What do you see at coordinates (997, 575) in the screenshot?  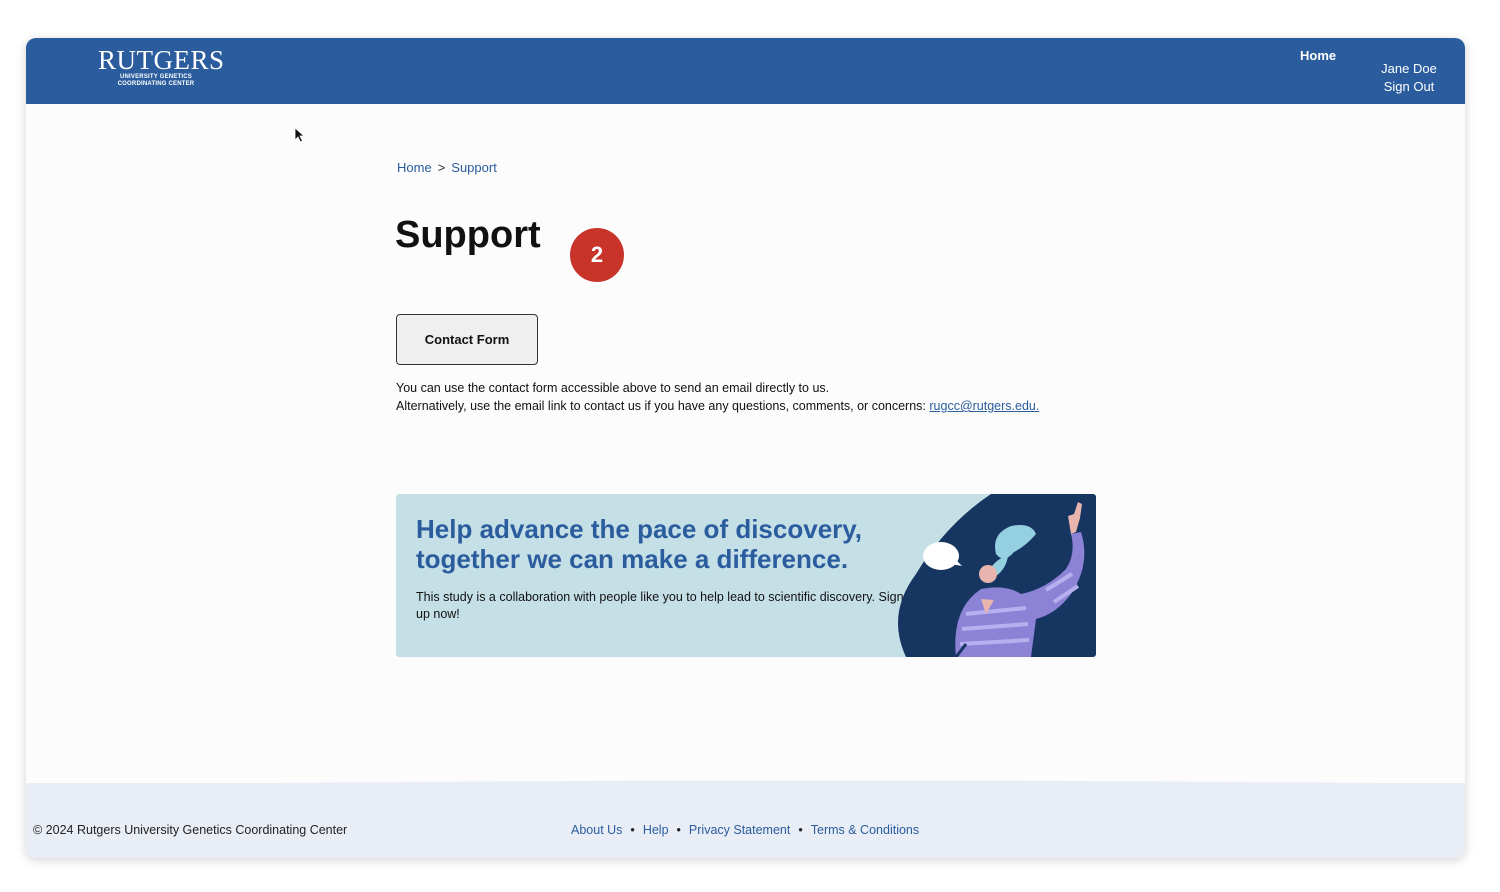 I see `woman-waving-illustration` at bounding box center [997, 575].